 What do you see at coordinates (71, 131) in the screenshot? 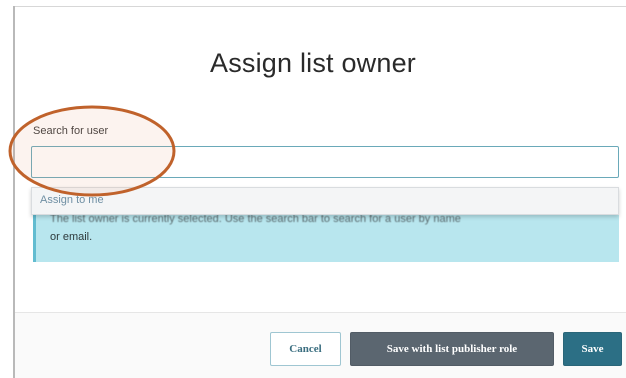
I see `search-label: Search for user` at bounding box center [71, 131].